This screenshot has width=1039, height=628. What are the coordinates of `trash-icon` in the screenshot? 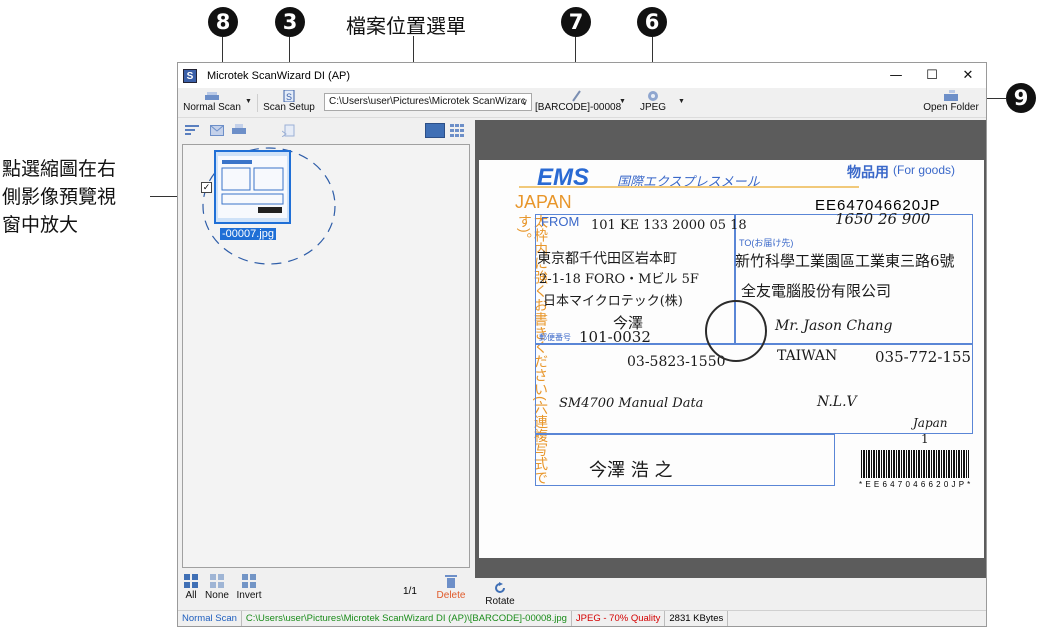 It's located at (451, 581).